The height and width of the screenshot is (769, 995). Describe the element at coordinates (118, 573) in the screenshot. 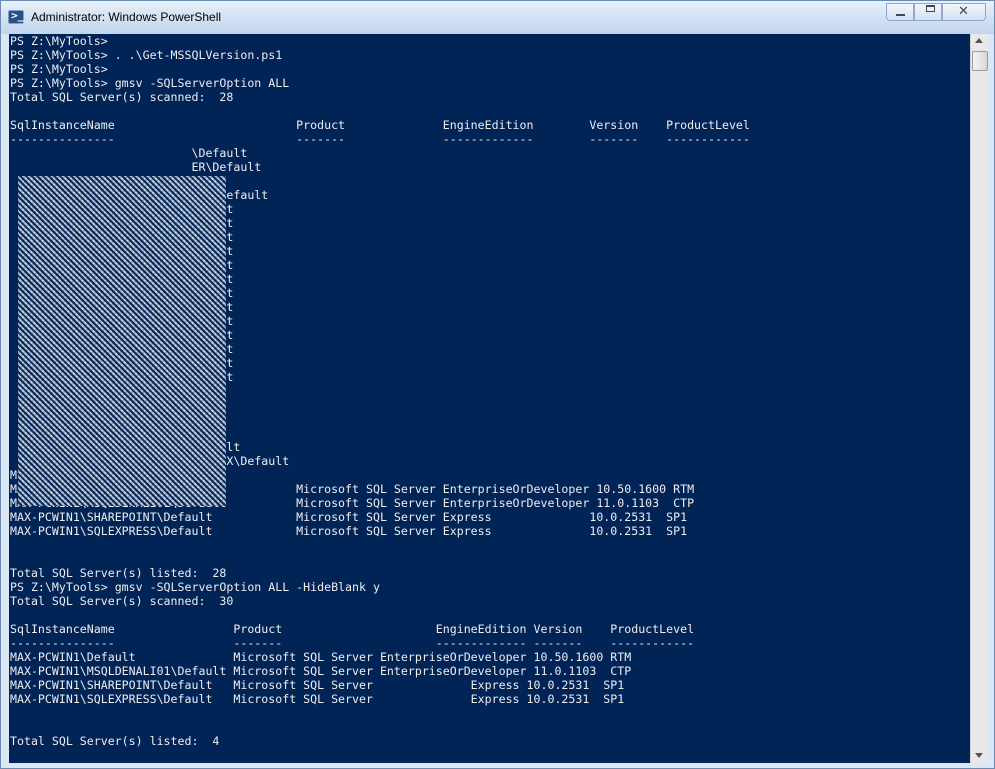

I see `console-line: Total SQL Server(s) listed: 28` at that location.